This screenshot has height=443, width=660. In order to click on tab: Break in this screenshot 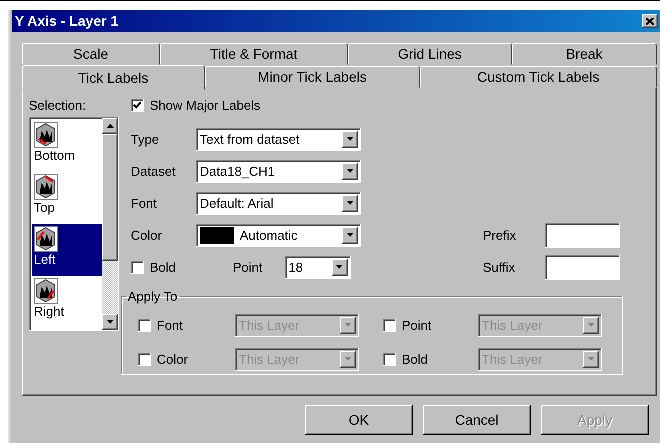, I will do `click(584, 54)`.